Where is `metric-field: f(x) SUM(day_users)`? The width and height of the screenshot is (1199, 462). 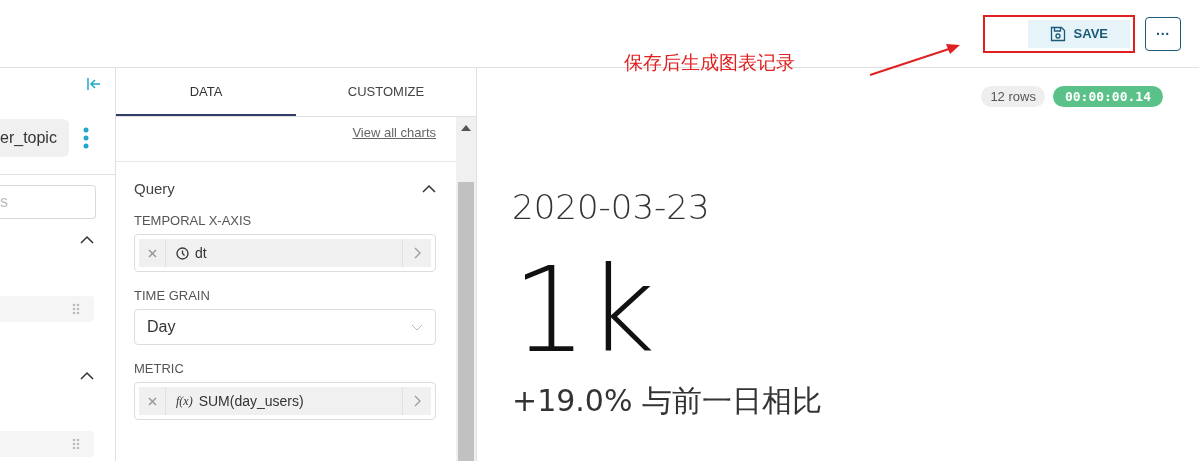
metric-field: f(x) SUM(day_users) is located at coordinates (285, 401).